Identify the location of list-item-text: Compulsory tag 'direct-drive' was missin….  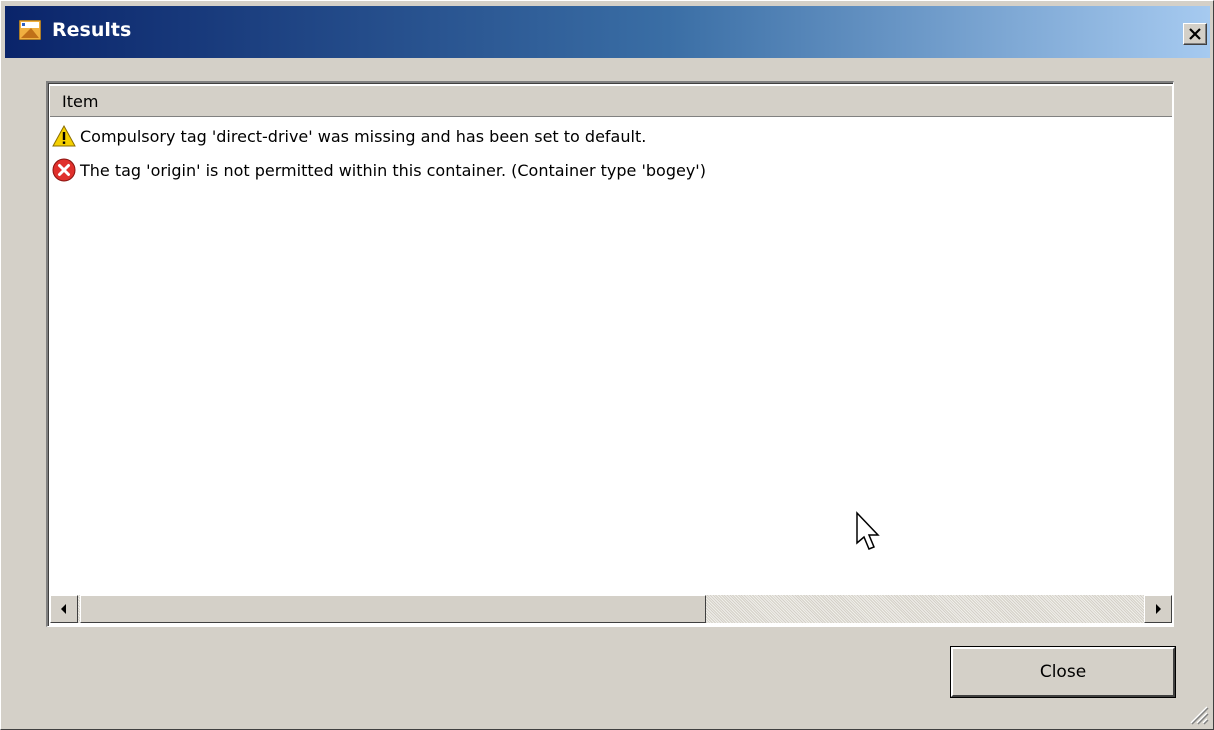
(363, 136).